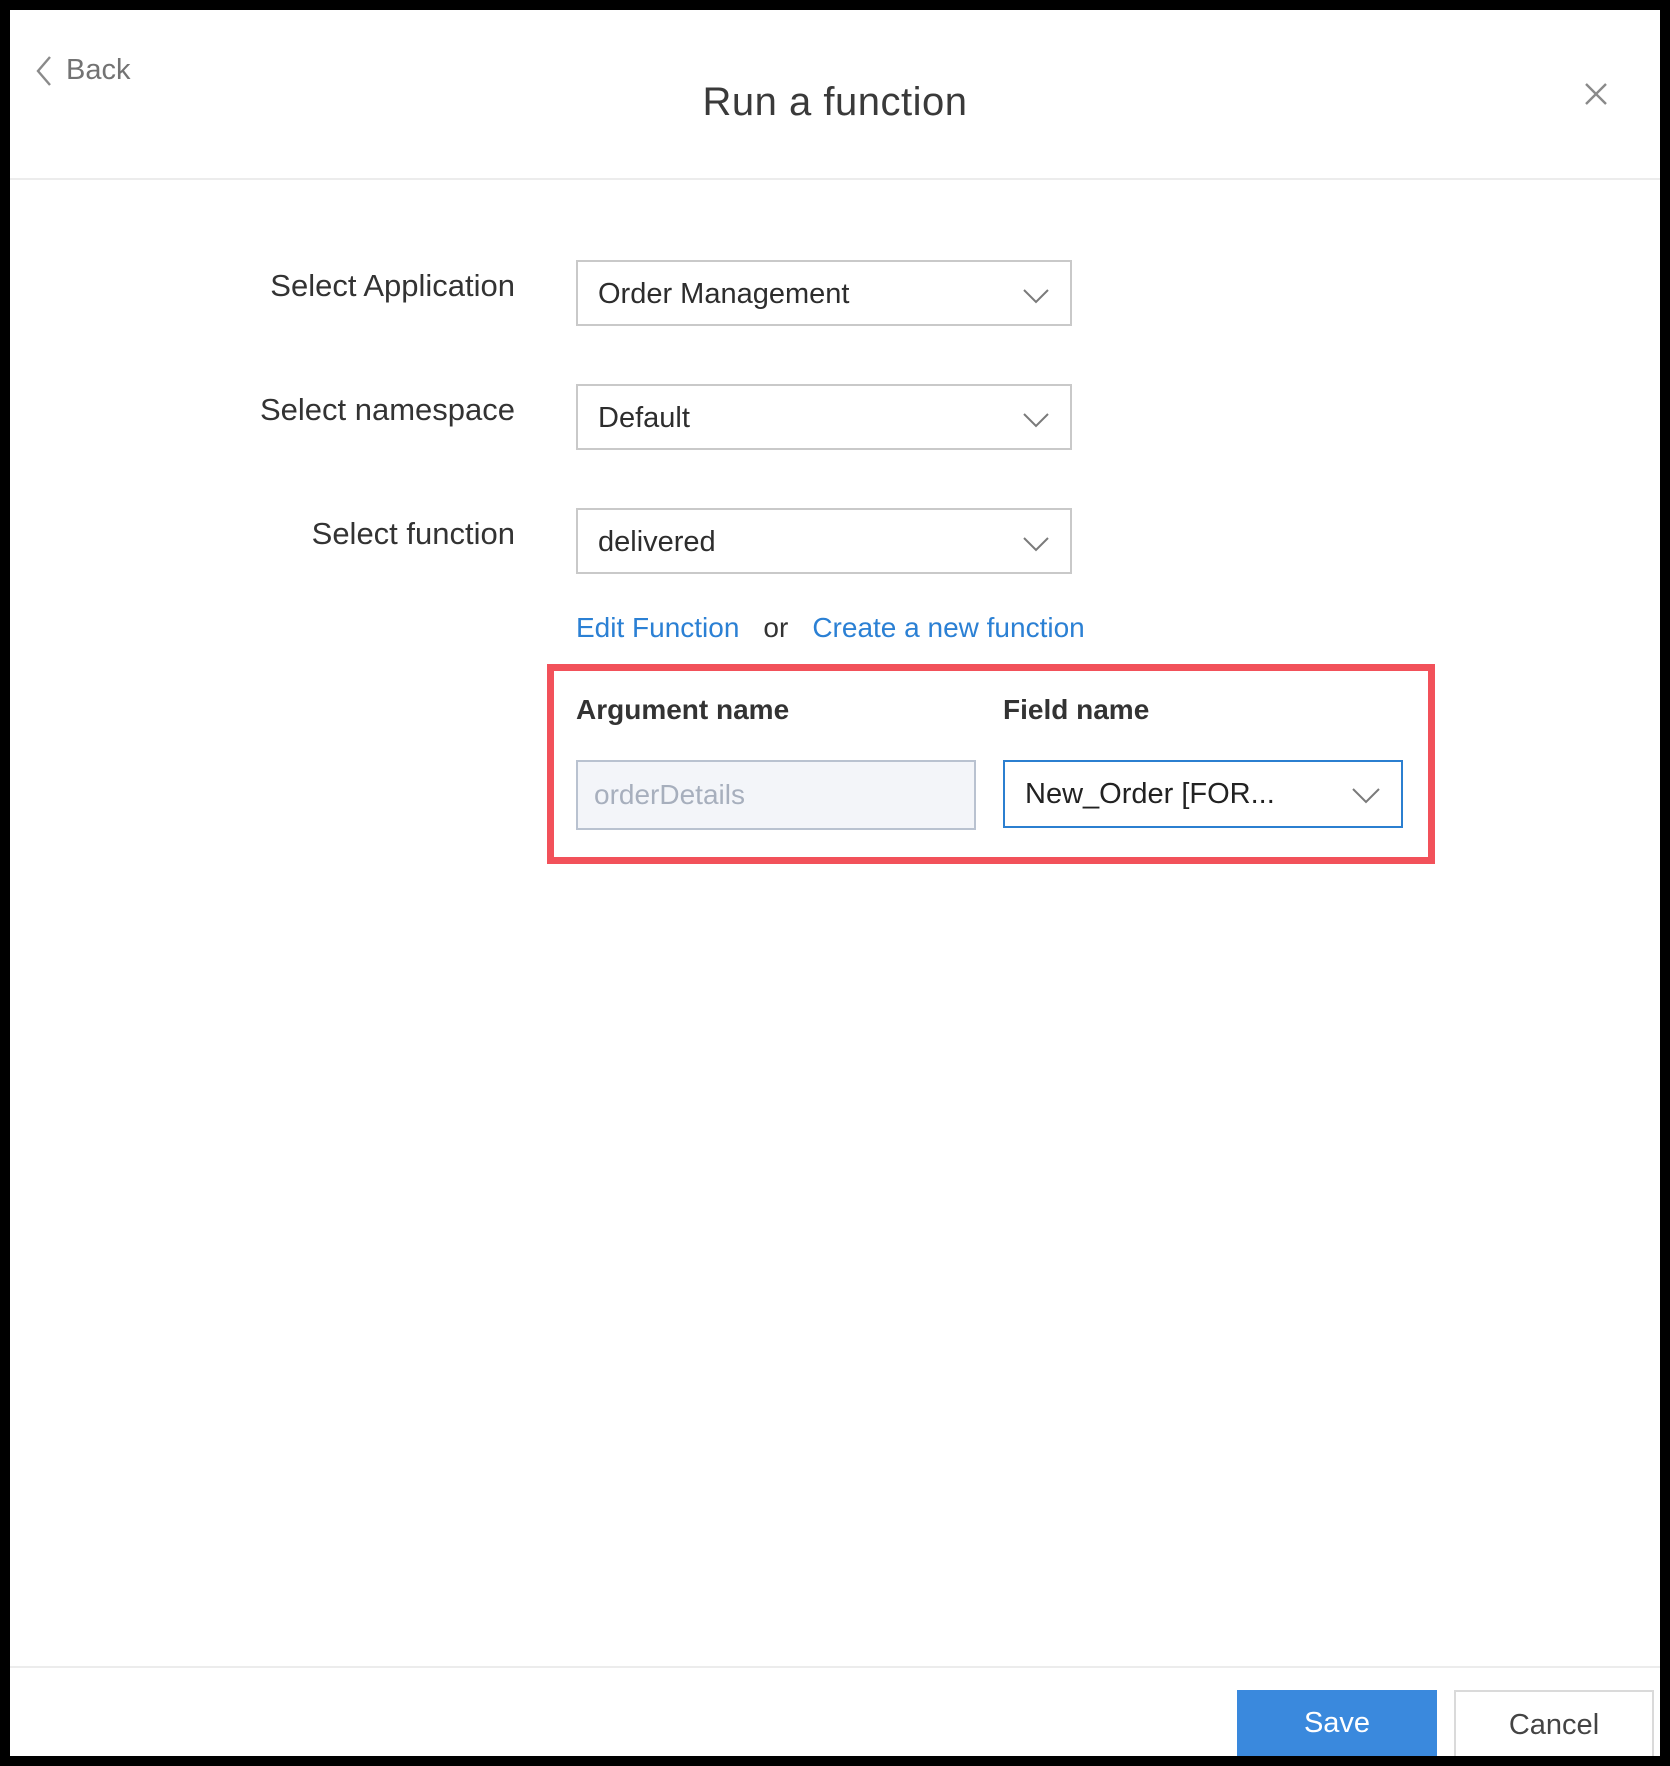 This screenshot has width=1670, height=1766. What do you see at coordinates (392, 285) in the screenshot?
I see `application-label: Select Application` at bounding box center [392, 285].